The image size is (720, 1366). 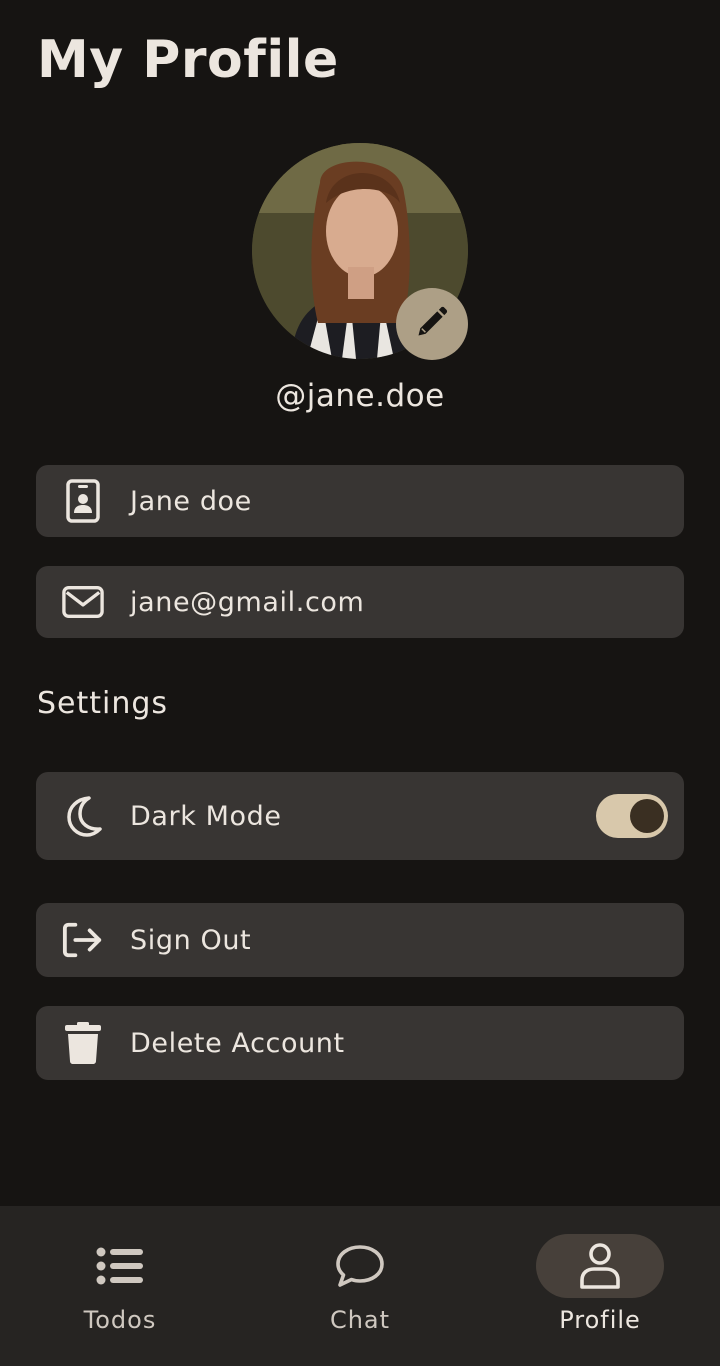 I want to click on avatar-container, so click(x=360, y=251).